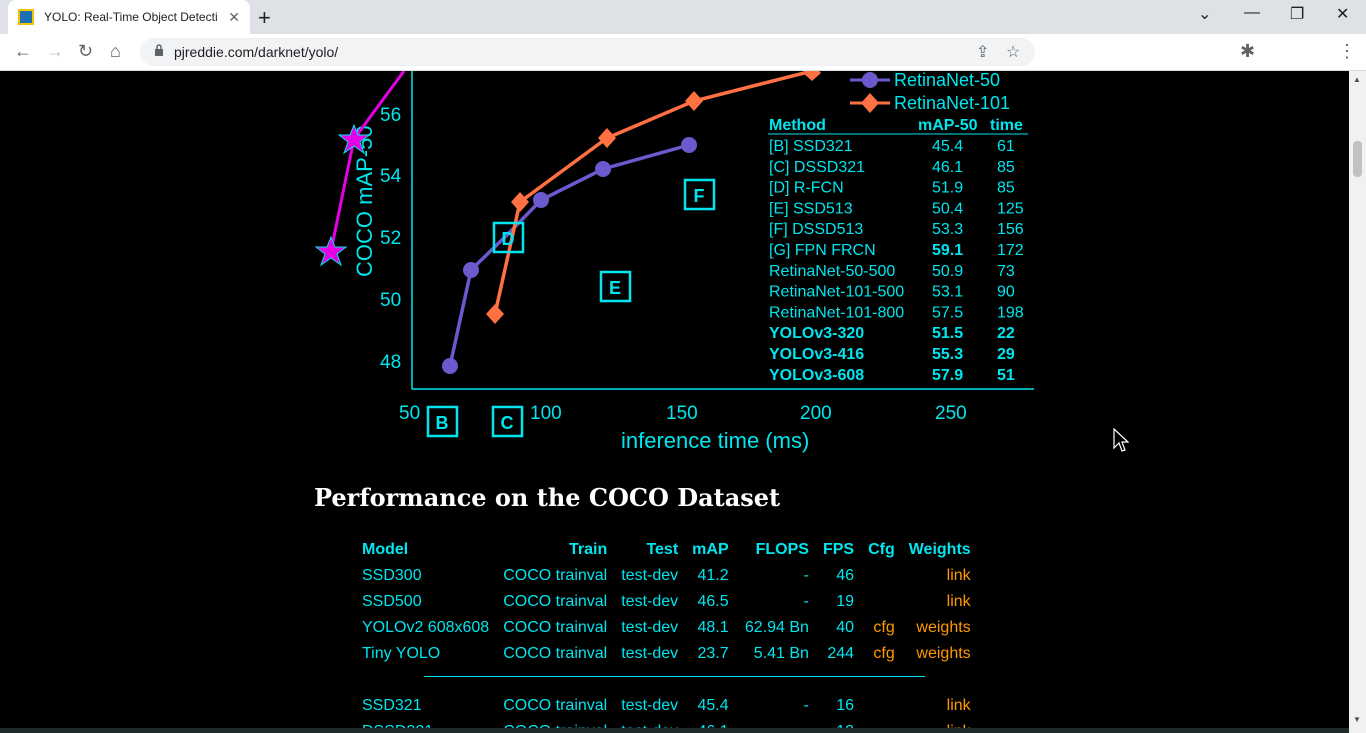 This screenshot has width=1366, height=733. I want to click on minimize-icon: —, so click(1252, 13).